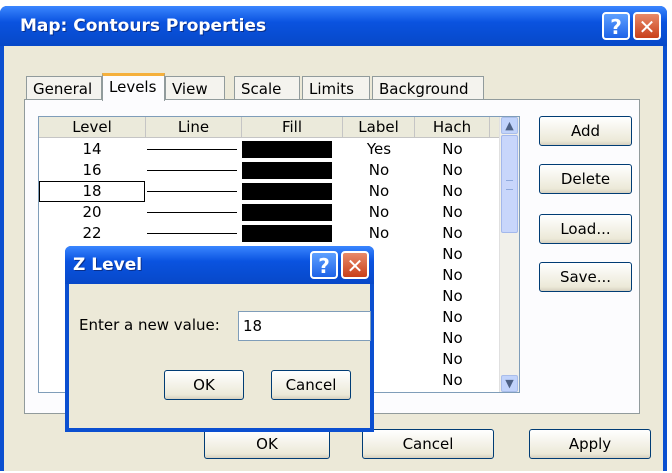  Describe the element at coordinates (92, 127) in the screenshot. I see `column-header-level: Level` at that location.